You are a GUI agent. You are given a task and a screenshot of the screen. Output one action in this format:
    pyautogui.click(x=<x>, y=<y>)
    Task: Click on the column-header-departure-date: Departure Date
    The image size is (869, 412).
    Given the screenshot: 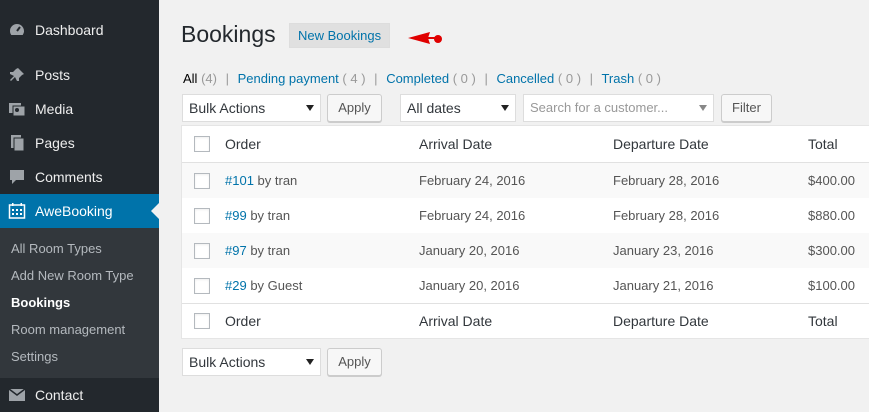 What is the action you would take?
    pyautogui.click(x=661, y=144)
    